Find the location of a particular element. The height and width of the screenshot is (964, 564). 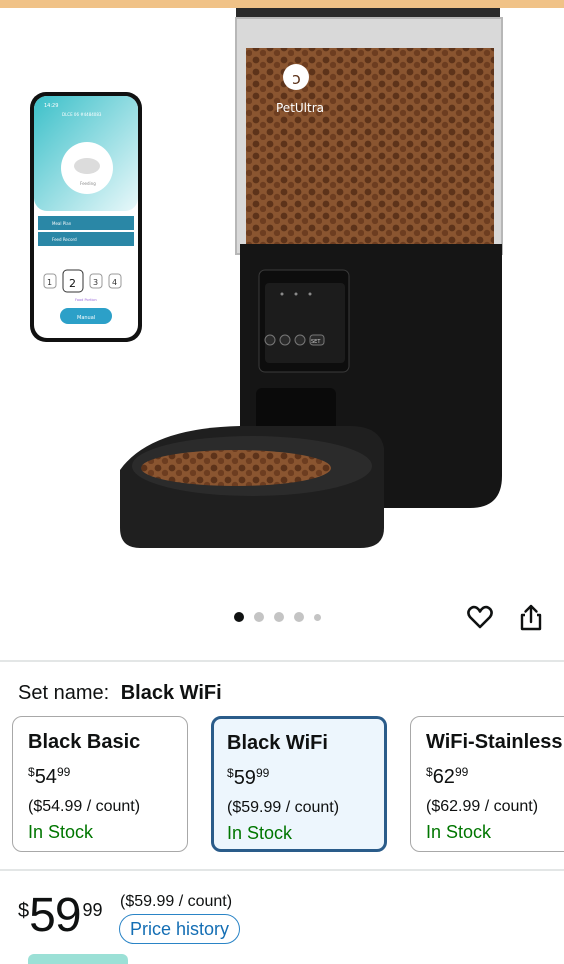

image-carousel-dots is located at coordinates (277, 617).